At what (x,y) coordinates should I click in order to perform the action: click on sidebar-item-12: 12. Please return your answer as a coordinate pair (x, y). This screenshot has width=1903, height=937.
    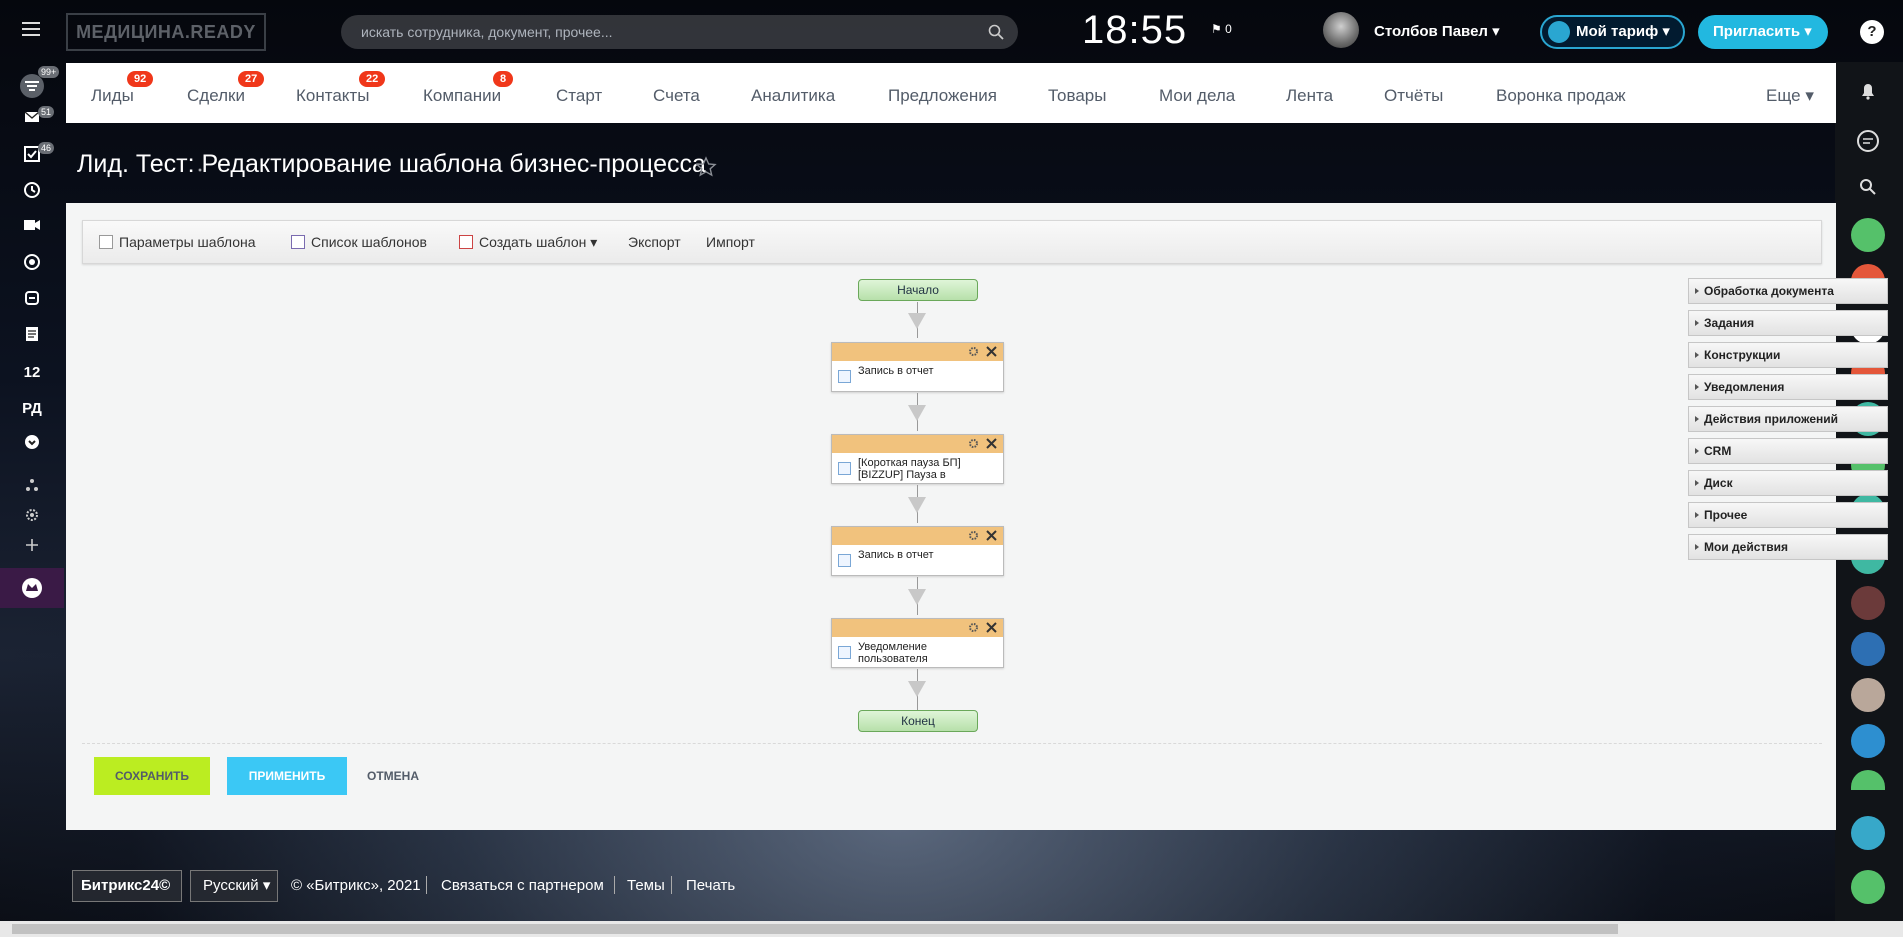
    Looking at the image, I should click on (32, 373).